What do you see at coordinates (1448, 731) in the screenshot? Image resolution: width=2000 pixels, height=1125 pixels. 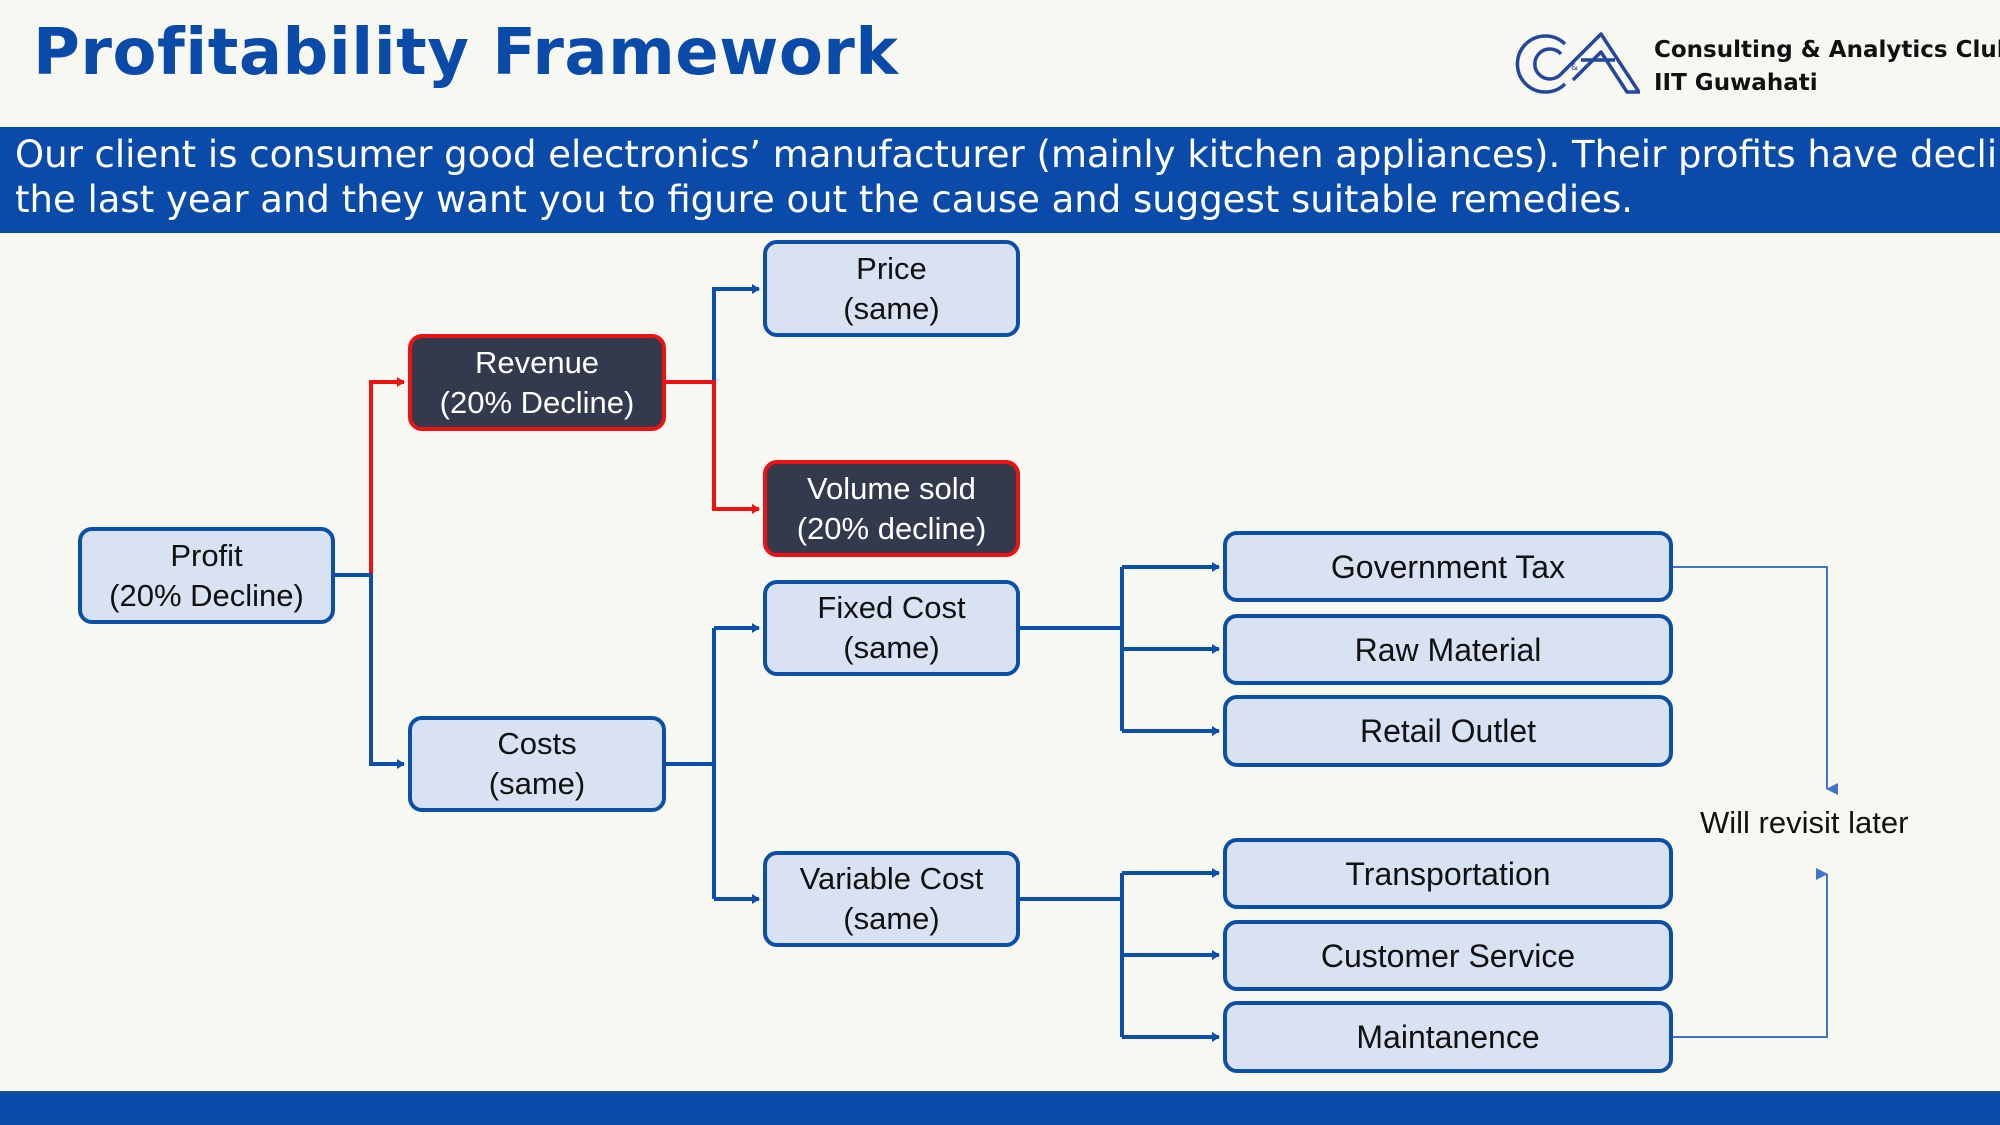 I see `node-retail-outlet: Retail Outlet` at bounding box center [1448, 731].